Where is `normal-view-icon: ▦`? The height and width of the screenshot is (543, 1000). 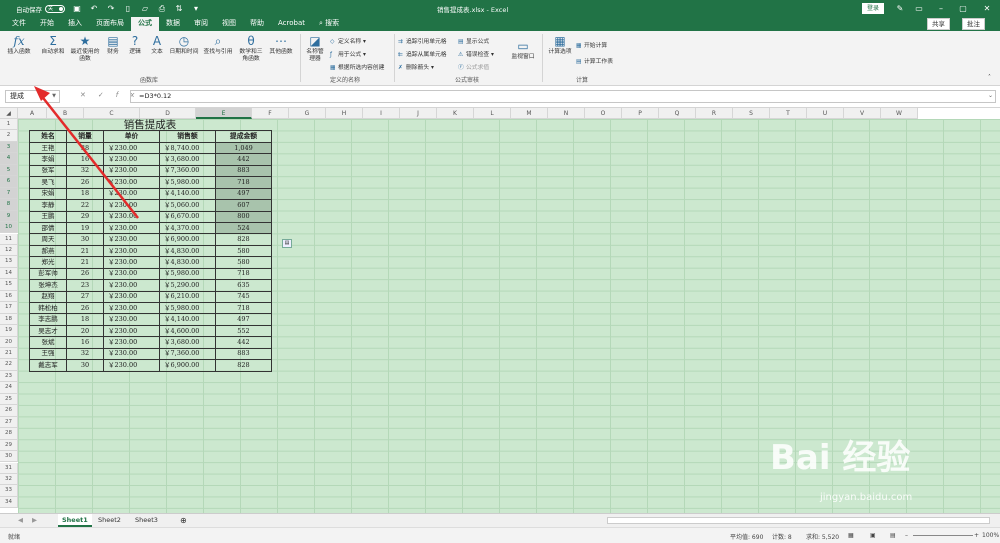 normal-view-icon: ▦ is located at coordinates (851, 535).